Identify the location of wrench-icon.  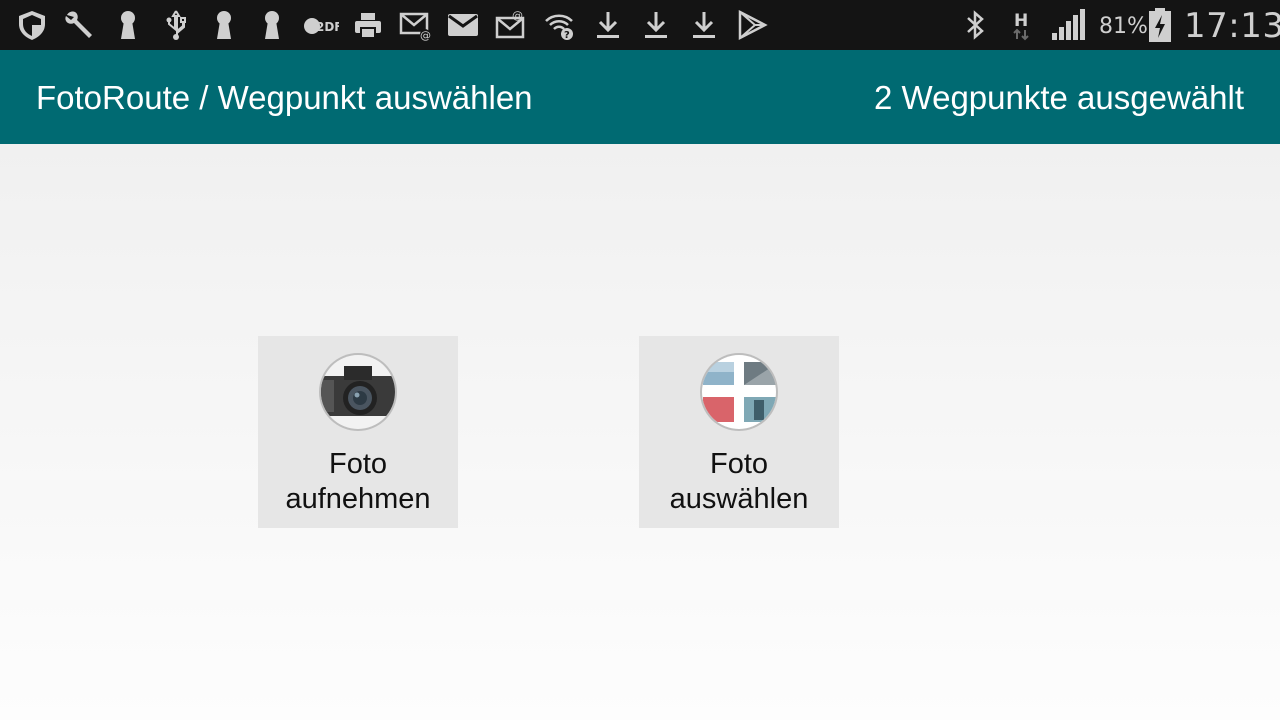
(79, 25).